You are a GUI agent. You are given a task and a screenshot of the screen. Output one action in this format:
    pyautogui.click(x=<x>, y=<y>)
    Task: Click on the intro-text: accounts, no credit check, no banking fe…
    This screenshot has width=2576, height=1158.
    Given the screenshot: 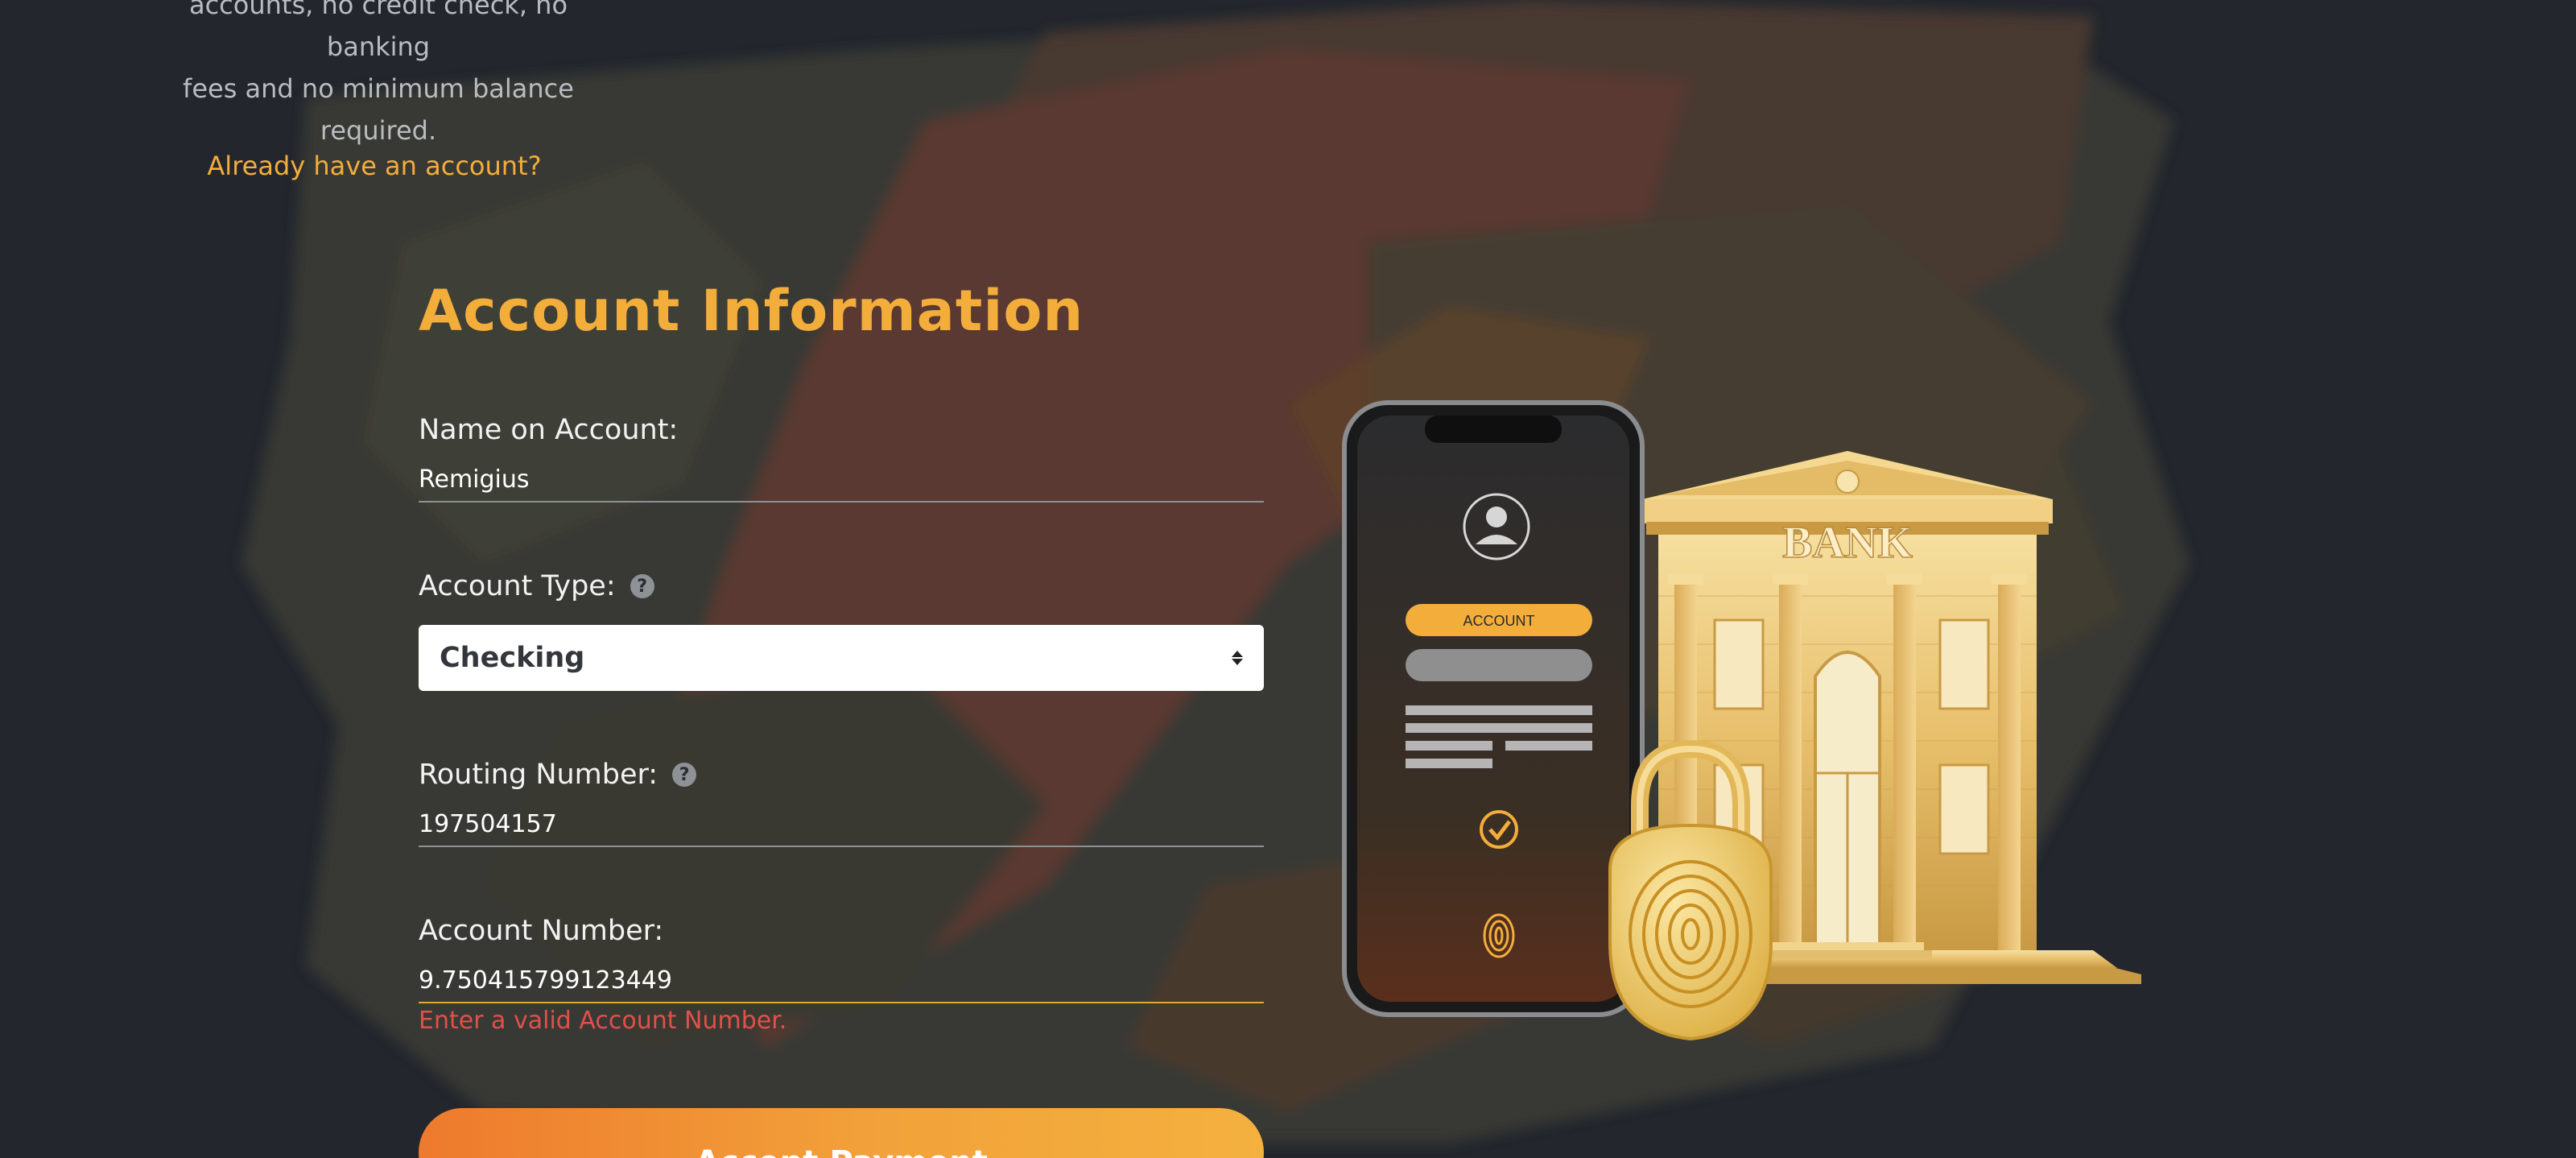 What is the action you would take?
    pyautogui.click(x=378, y=75)
    